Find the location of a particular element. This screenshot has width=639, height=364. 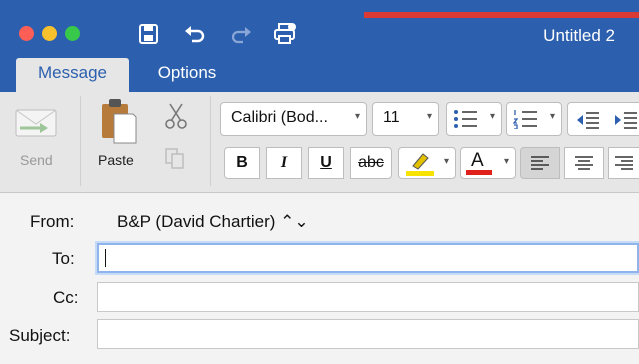

to-field is located at coordinates (368, 258).